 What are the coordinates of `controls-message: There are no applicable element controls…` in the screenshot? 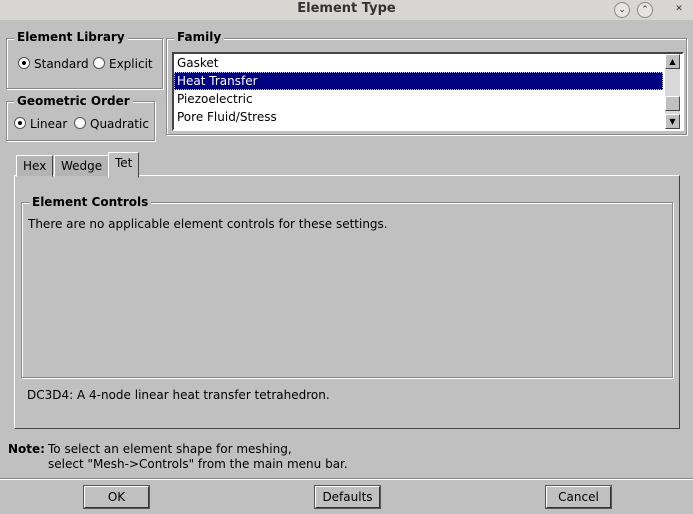 It's located at (208, 224).